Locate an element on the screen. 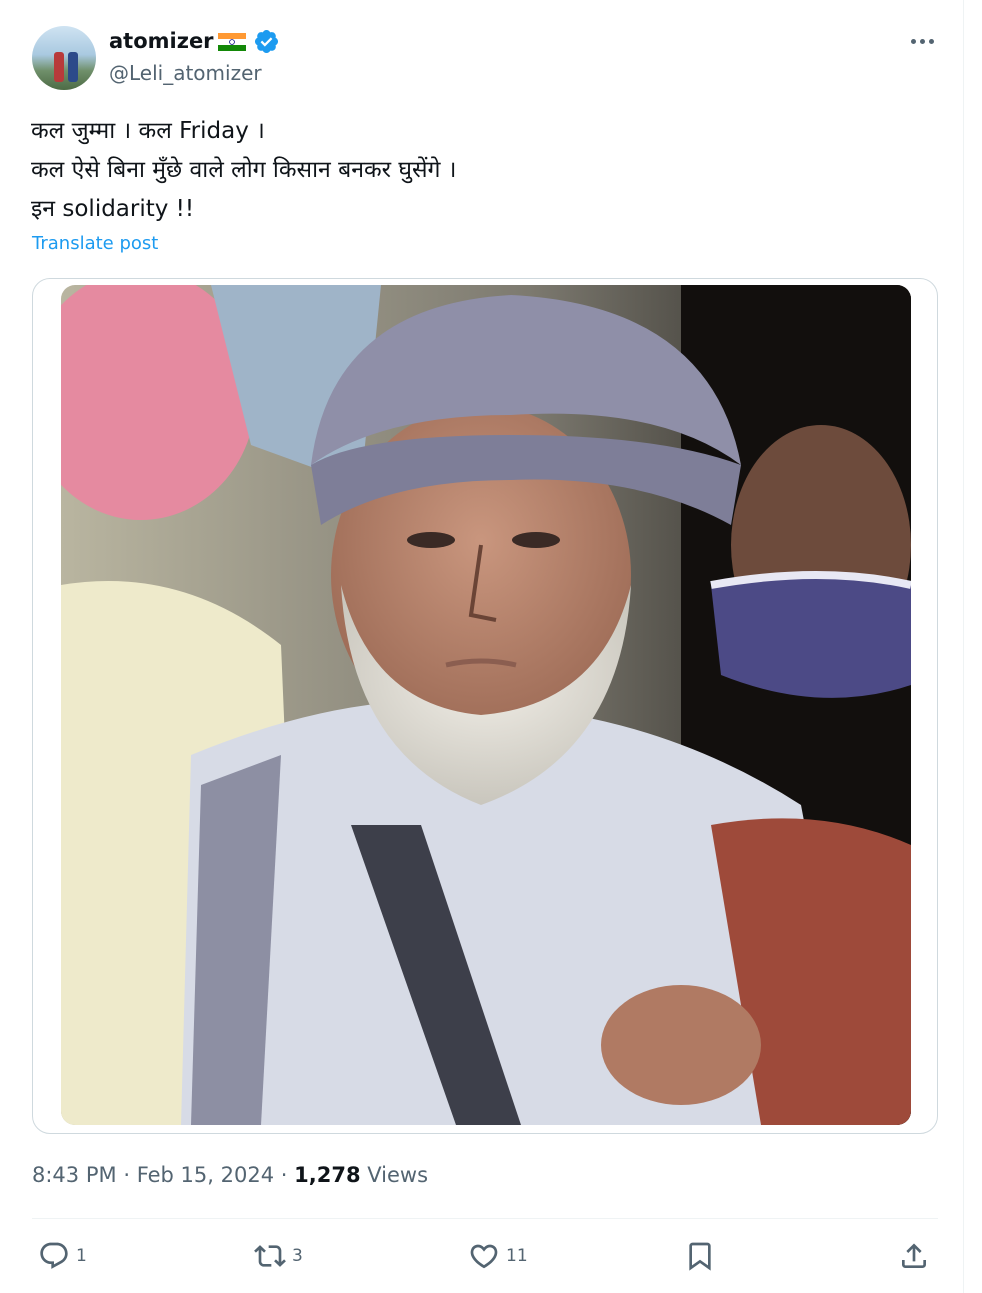 The image size is (982, 1293). verified-icon is located at coordinates (266, 41).